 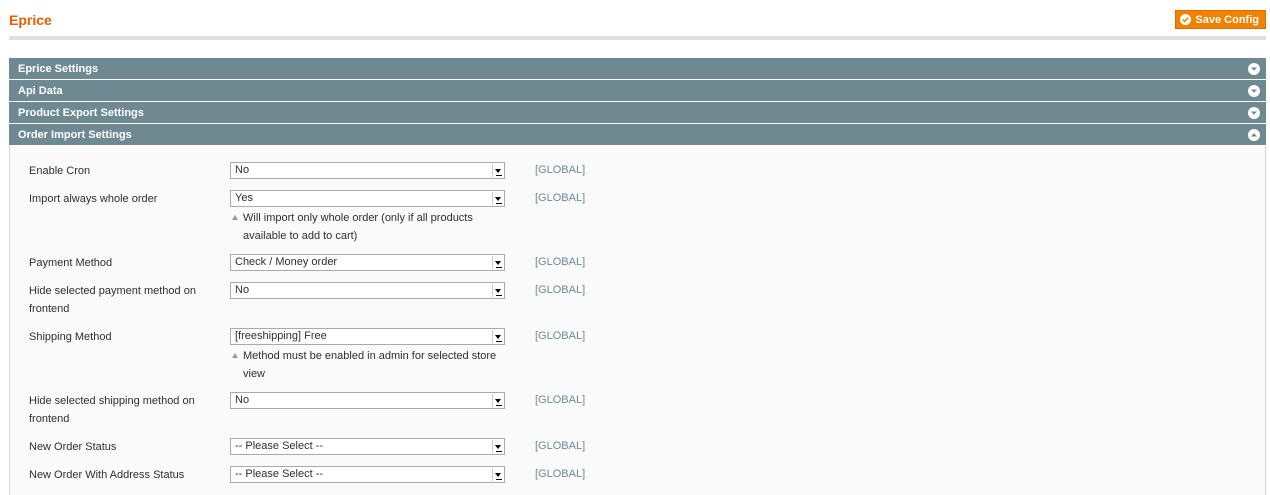 I want to click on new-order-address-status-select: -- Please Select --, so click(x=367, y=474).